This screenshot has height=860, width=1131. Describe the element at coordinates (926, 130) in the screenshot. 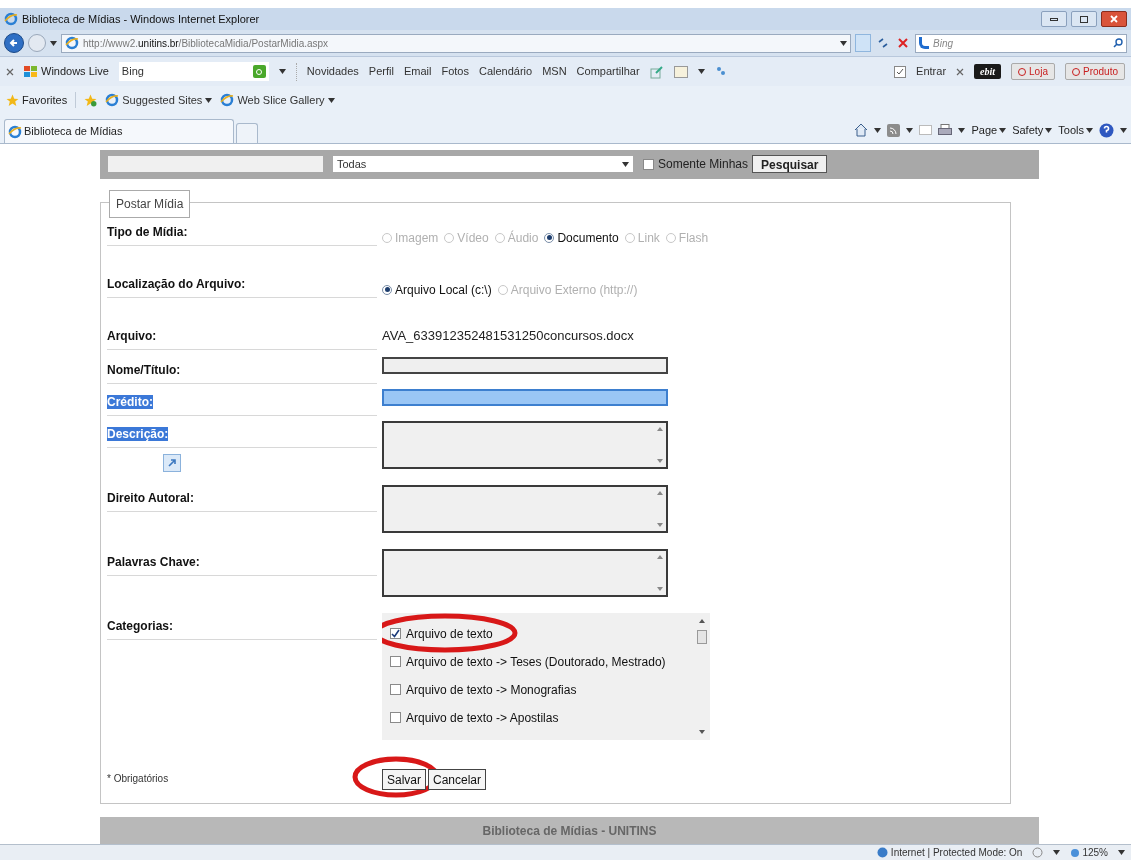

I see `mail-icon` at that location.